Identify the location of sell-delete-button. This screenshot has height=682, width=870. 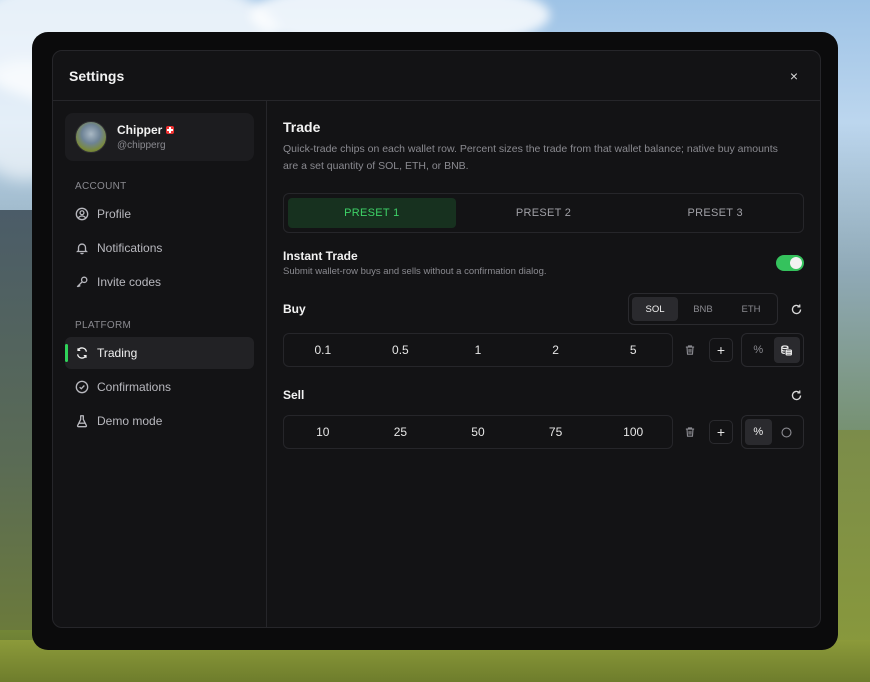
(690, 432).